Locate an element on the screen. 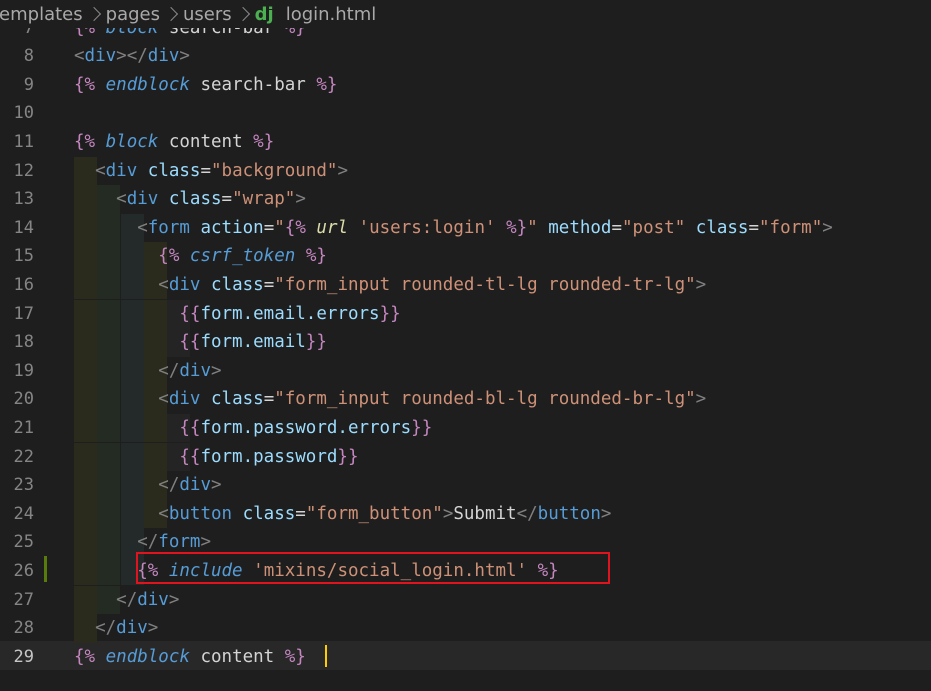 Image resolution: width=931 pixels, height=691 pixels. line-number: 11 is located at coordinates (23, 141).